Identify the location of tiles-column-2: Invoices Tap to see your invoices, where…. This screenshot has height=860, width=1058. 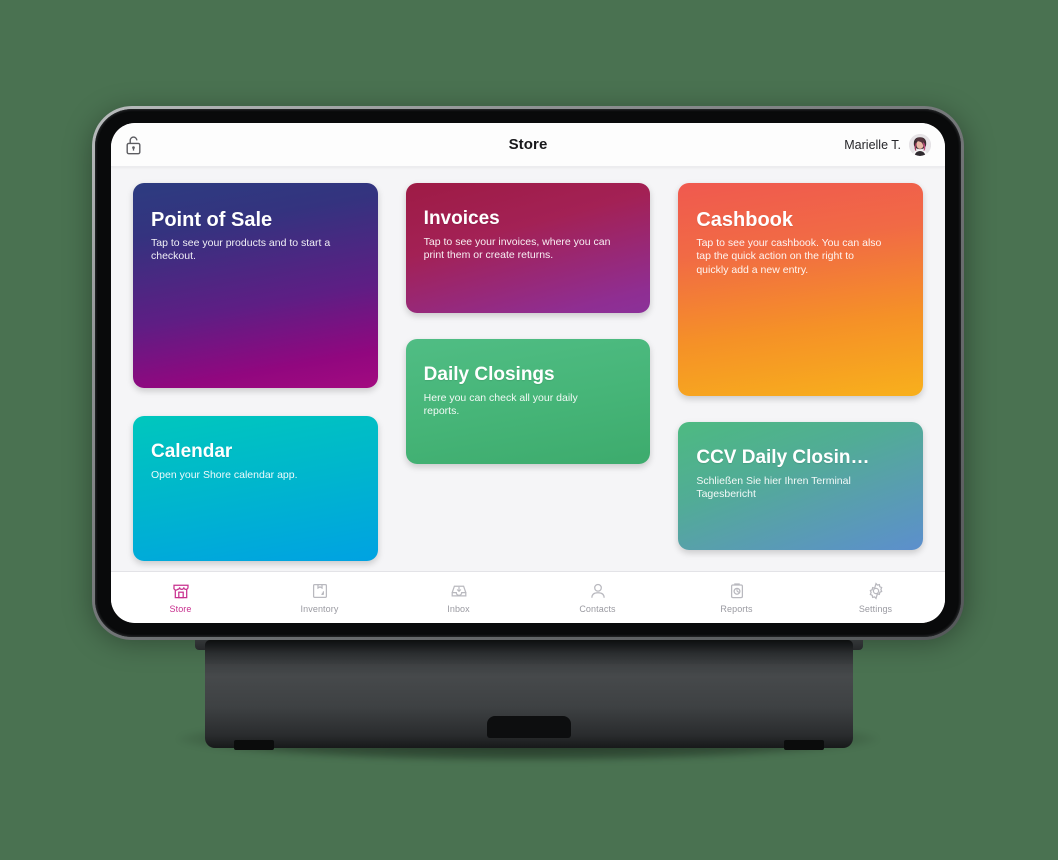
(528, 323).